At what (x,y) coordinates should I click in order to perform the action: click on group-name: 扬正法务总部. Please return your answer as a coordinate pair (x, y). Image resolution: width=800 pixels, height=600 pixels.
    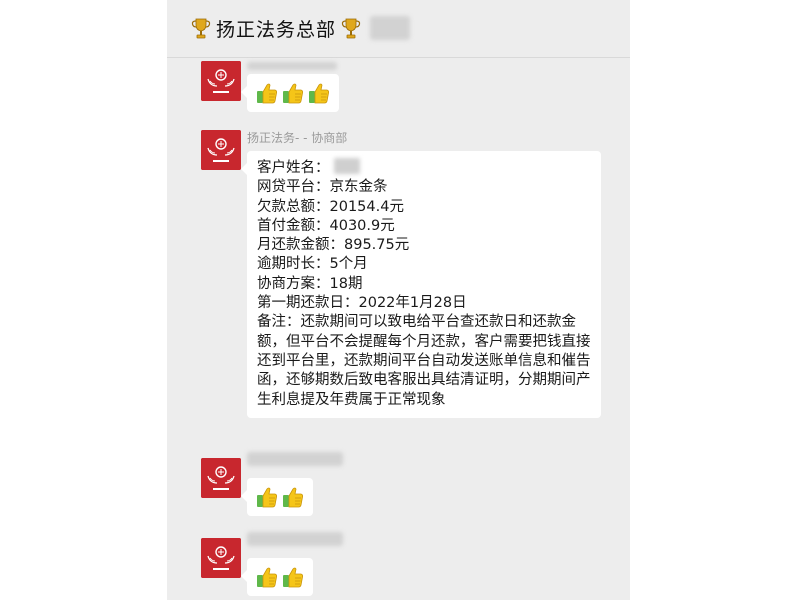
    Looking at the image, I should click on (276, 29).